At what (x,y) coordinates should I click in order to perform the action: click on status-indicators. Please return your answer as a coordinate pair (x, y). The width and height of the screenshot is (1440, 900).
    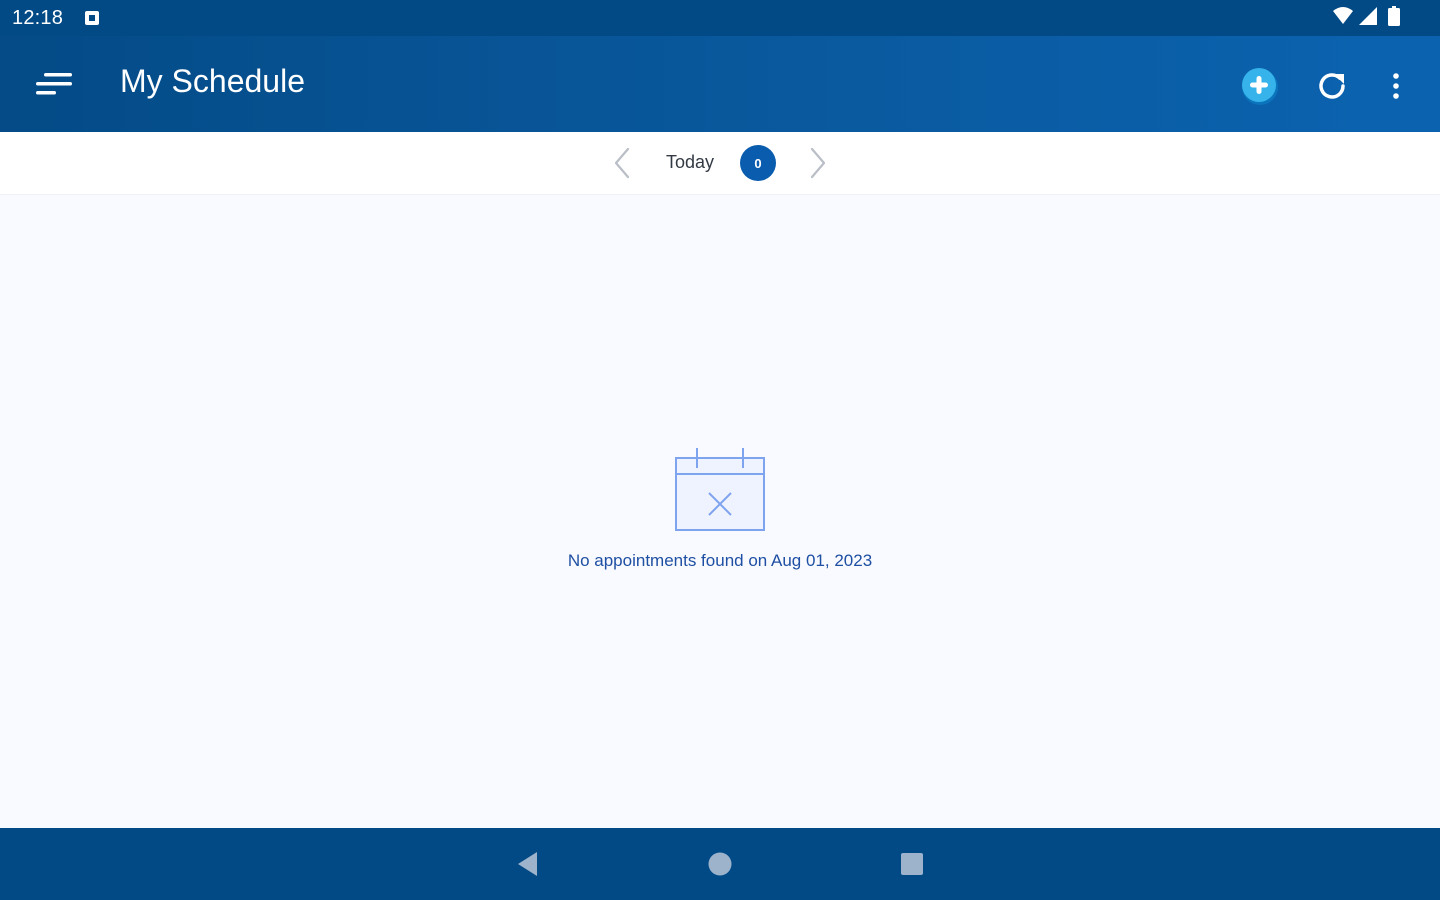
    Looking at the image, I should click on (1366, 18).